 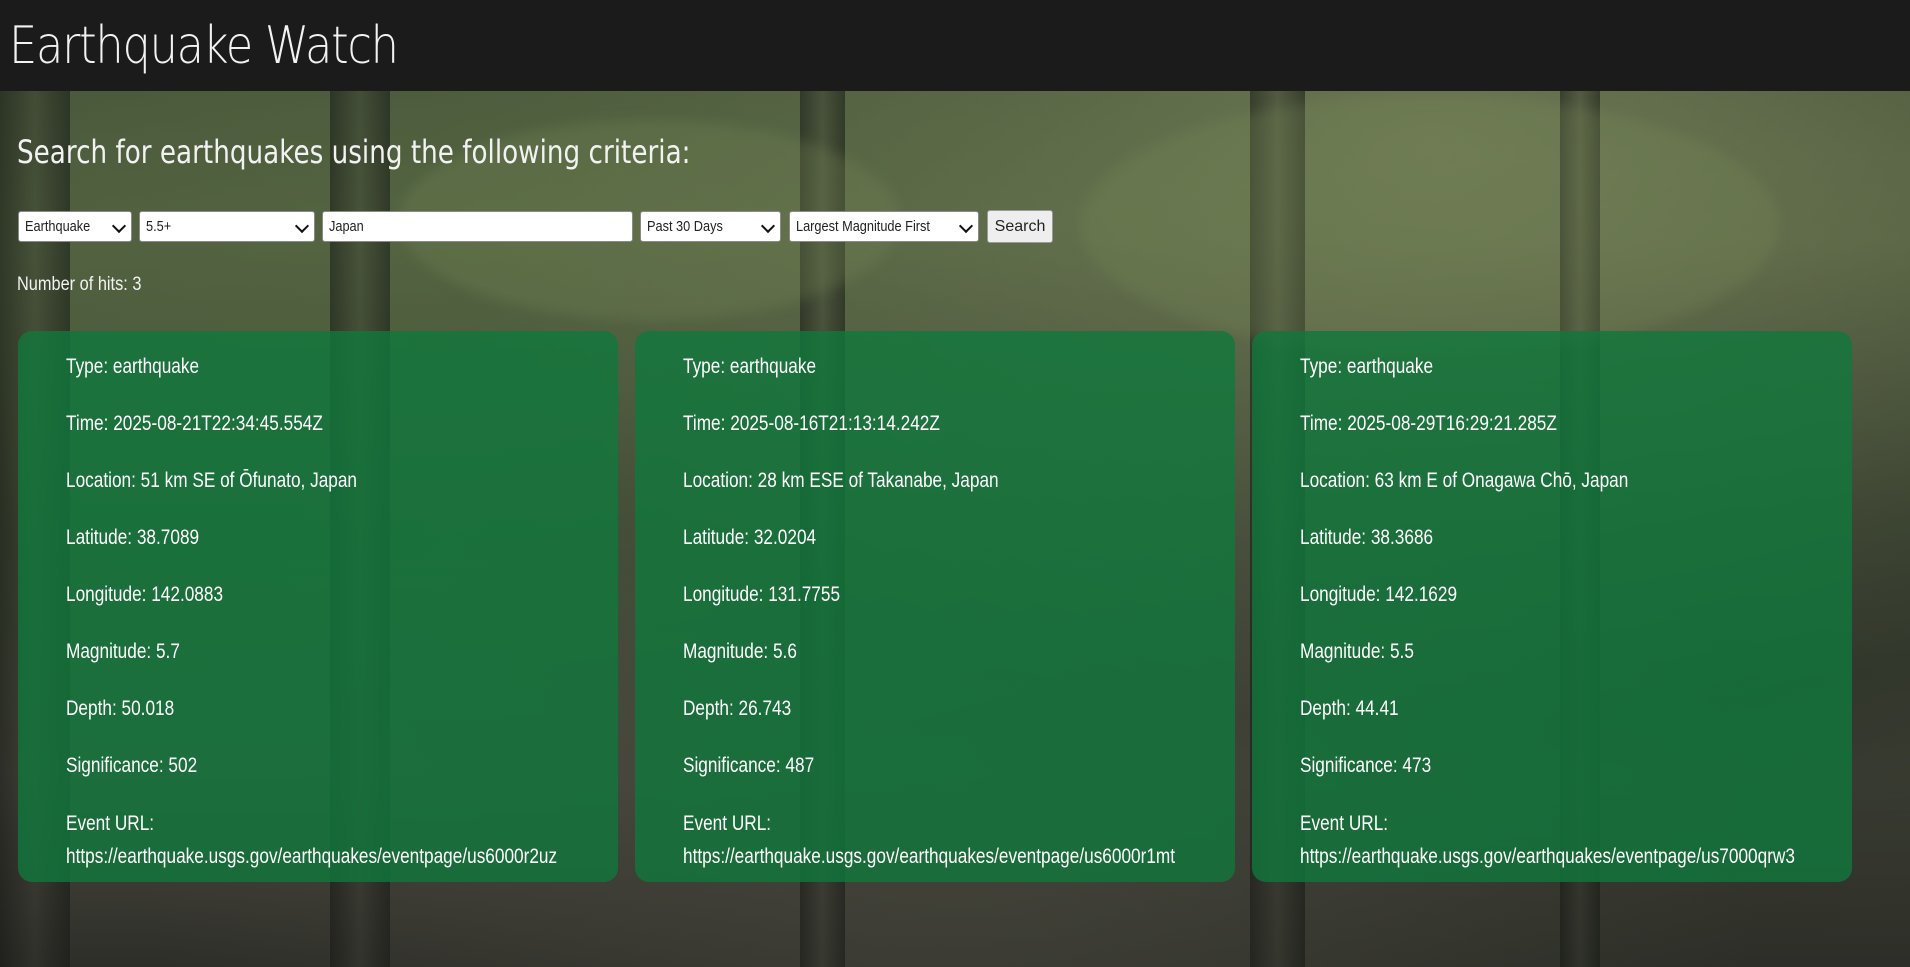 What do you see at coordinates (227, 226) in the screenshot?
I see `magnitude-select: 5.5+` at bounding box center [227, 226].